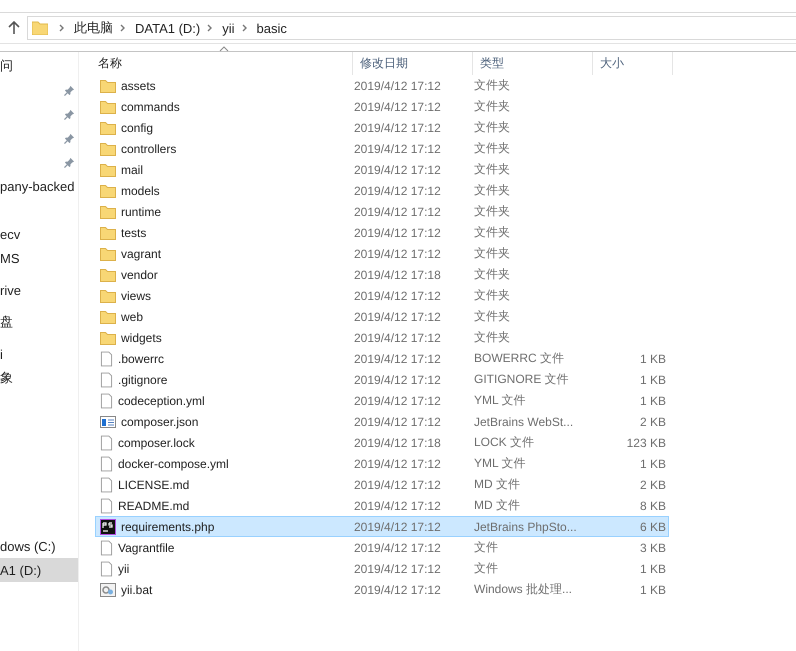  I want to click on column-header: 类型, so click(533, 63).